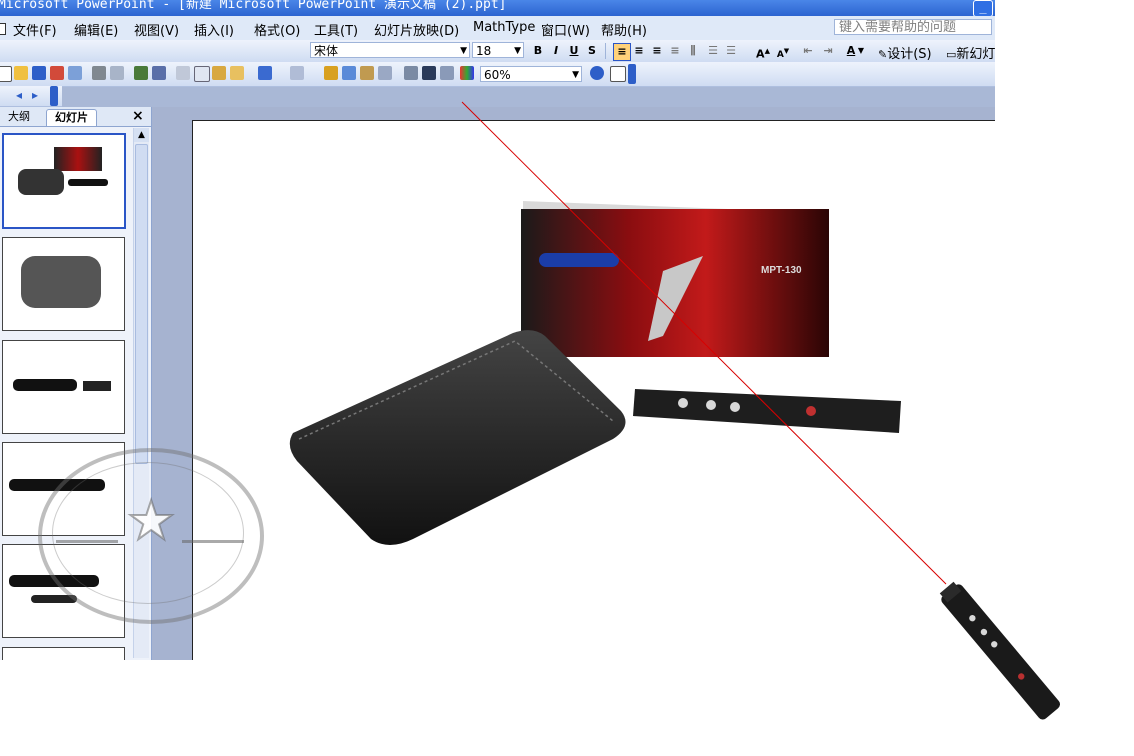 This screenshot has width=1134, height=756. What do you see at coordinates (331, 73) in the screenshot?
I see `chart-icon` at bounding box center [331, 73].